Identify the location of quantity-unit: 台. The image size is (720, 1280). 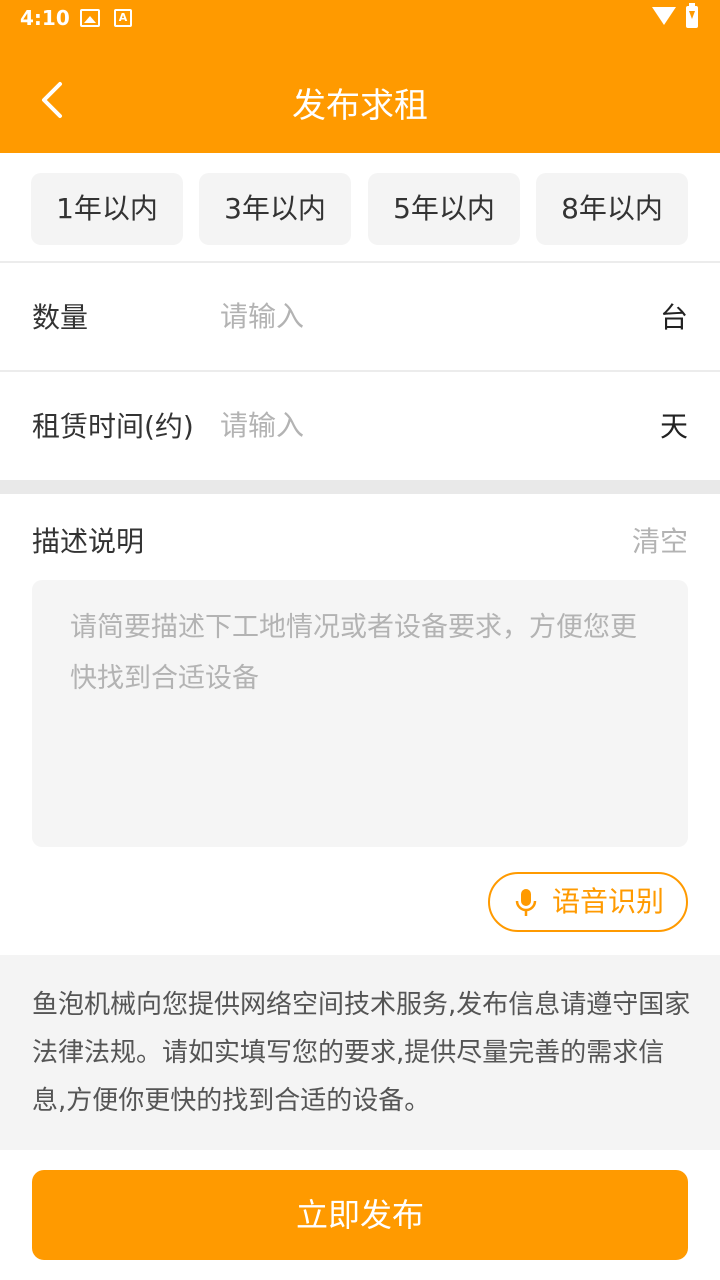
(673, 317).